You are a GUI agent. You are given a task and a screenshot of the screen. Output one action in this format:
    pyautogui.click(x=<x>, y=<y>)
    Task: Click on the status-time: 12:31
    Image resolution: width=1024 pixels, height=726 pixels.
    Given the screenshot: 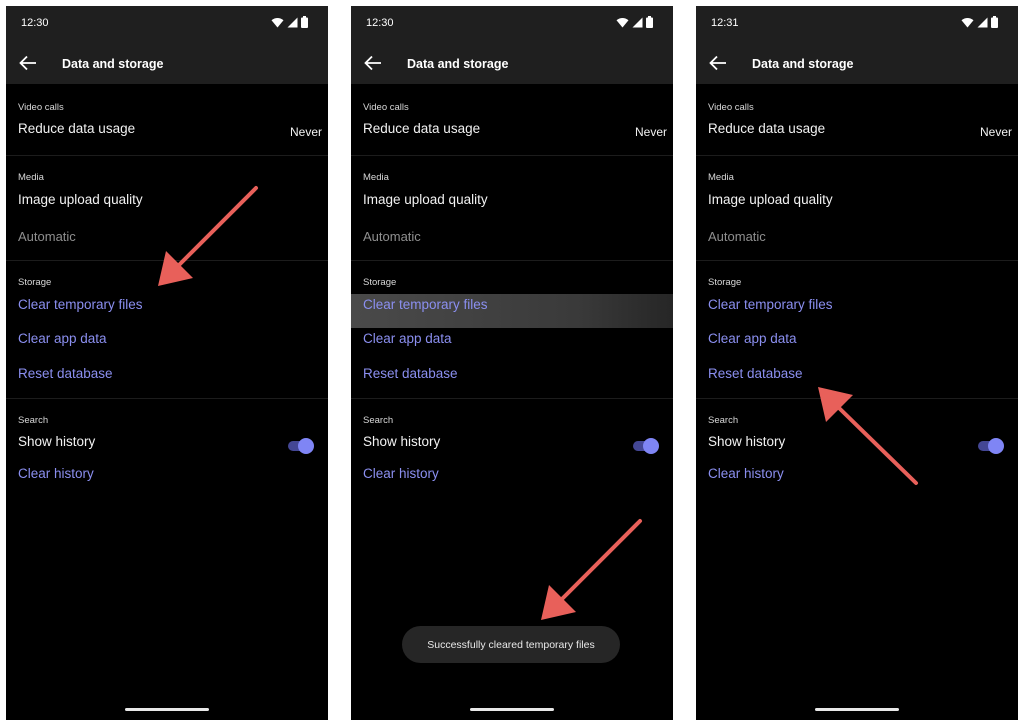 What is the action you would take?
    pyautogui.click(x=725, y=23)
    